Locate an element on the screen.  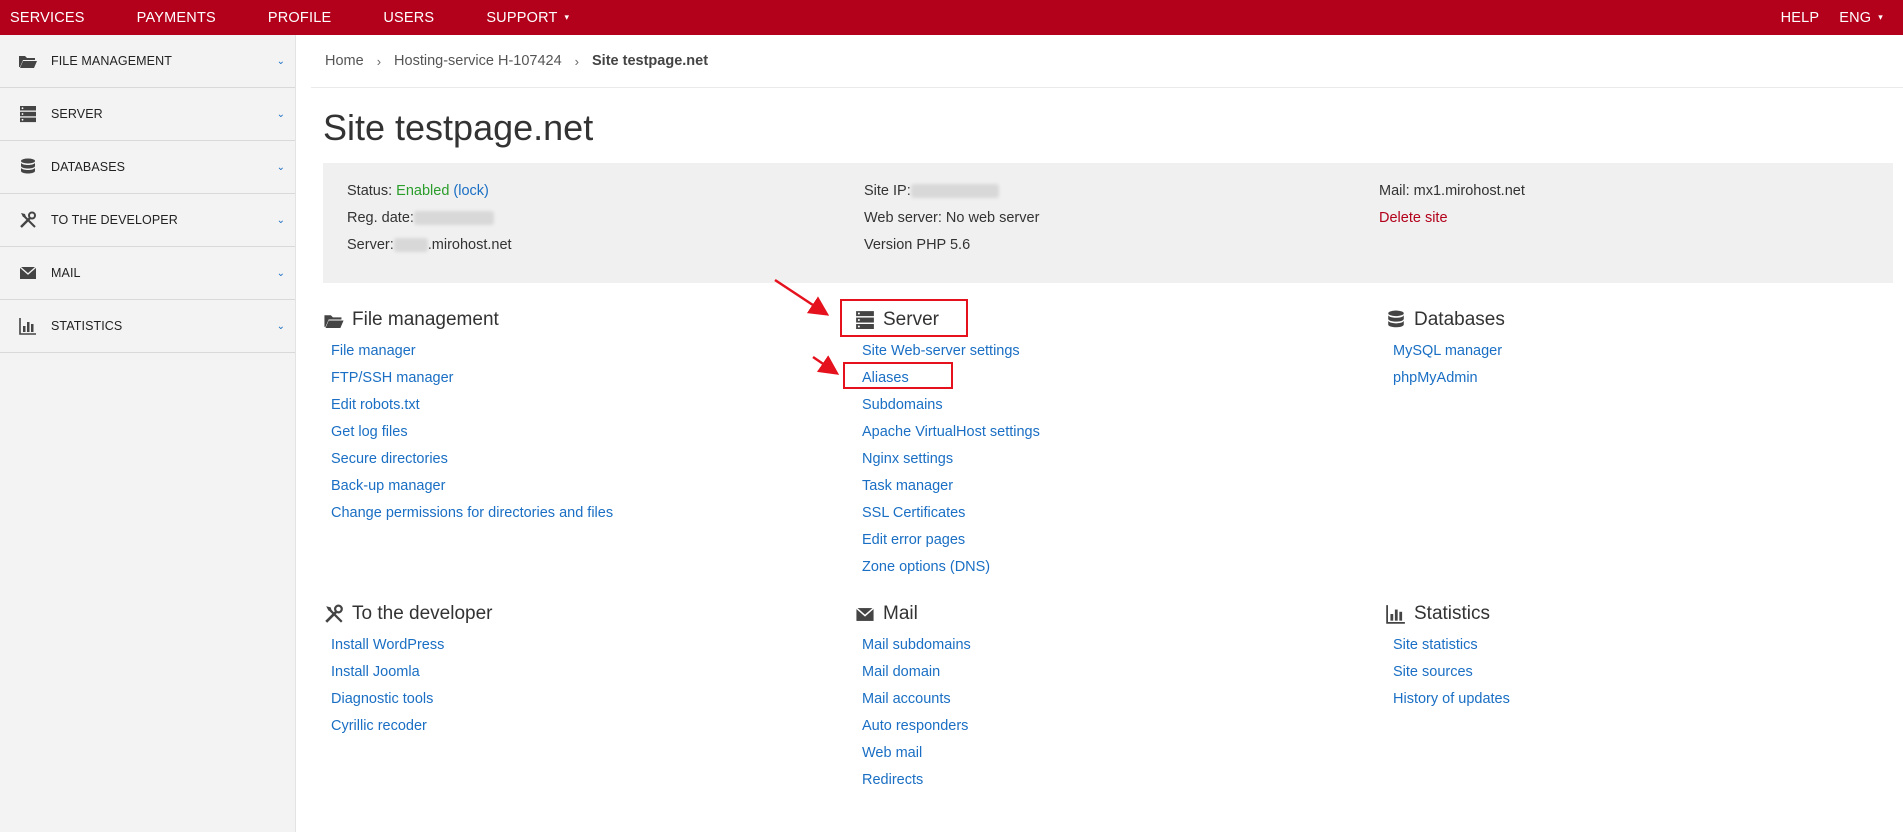
nav-support: SUPPORT ▾ is located at coordinates (527, 17).